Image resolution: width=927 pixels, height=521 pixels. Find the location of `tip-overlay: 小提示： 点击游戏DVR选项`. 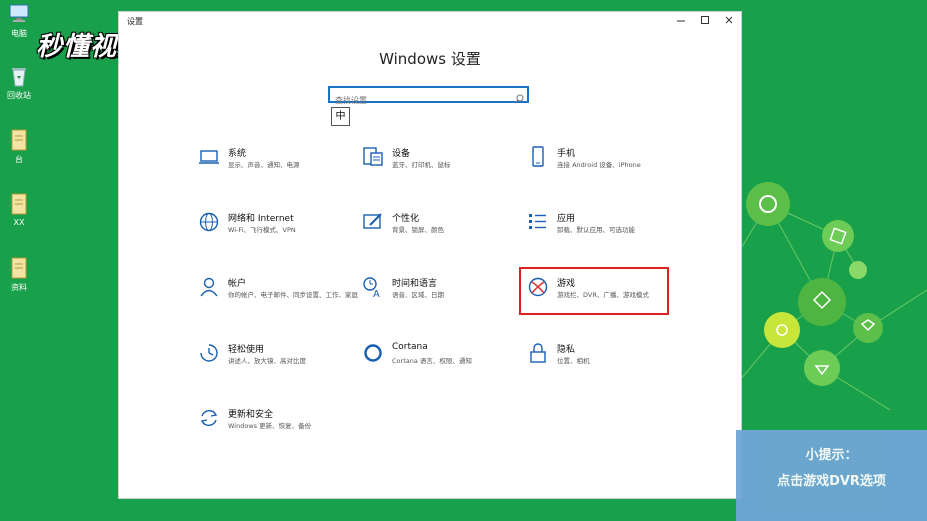

tip-overlay: 小提示： 点击游戏DVR选项 is located at coordinates (831, 475).